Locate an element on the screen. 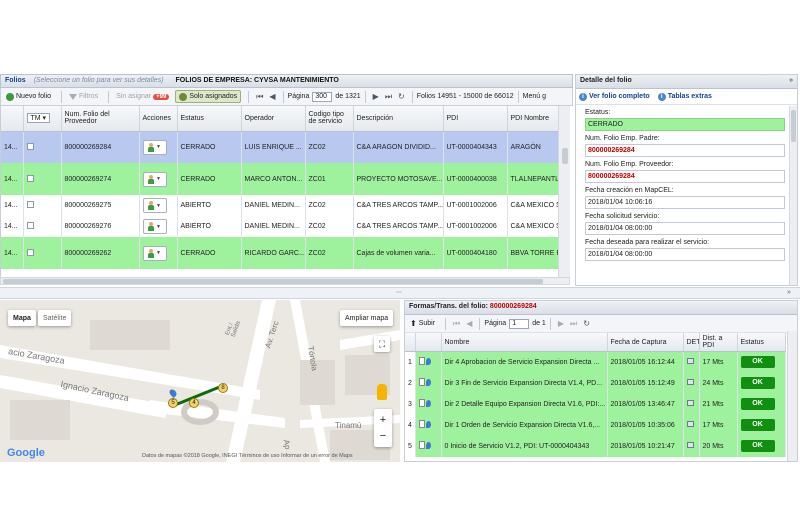  column-header-folio: Num. Folio del Proveedor is located at coordinates (100, 119).